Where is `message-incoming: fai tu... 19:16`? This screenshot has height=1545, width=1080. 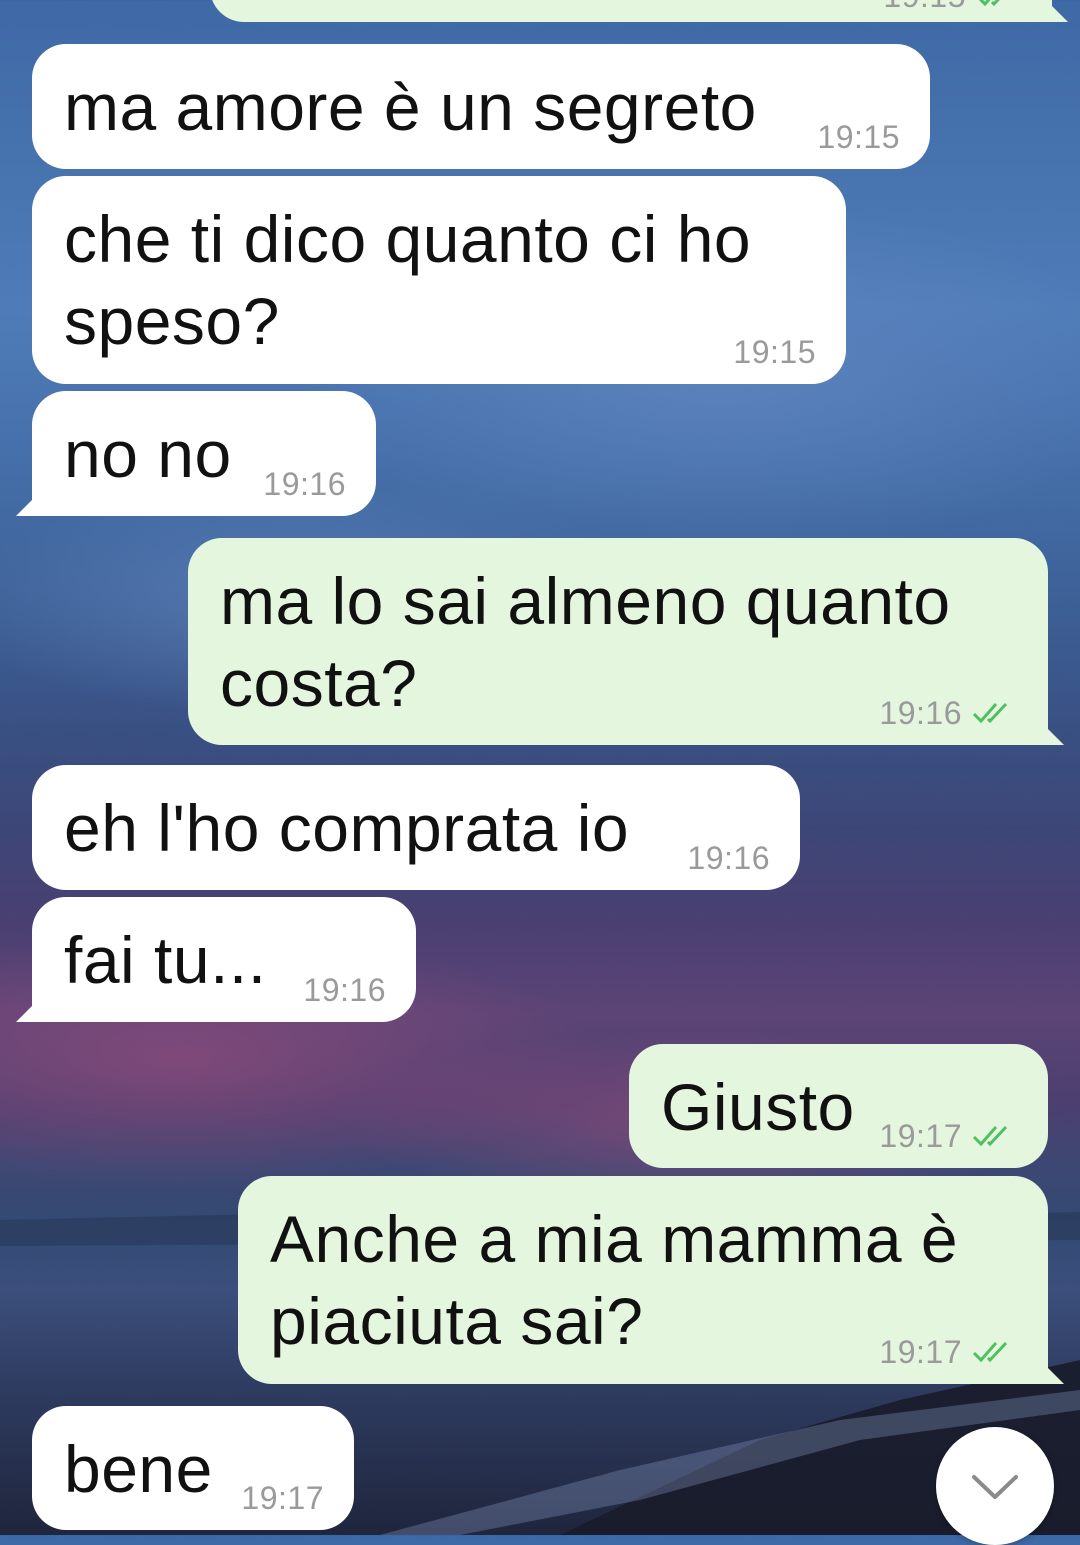 message-incoming: fai tu... 19:16 is located at coordinates (216, 959).